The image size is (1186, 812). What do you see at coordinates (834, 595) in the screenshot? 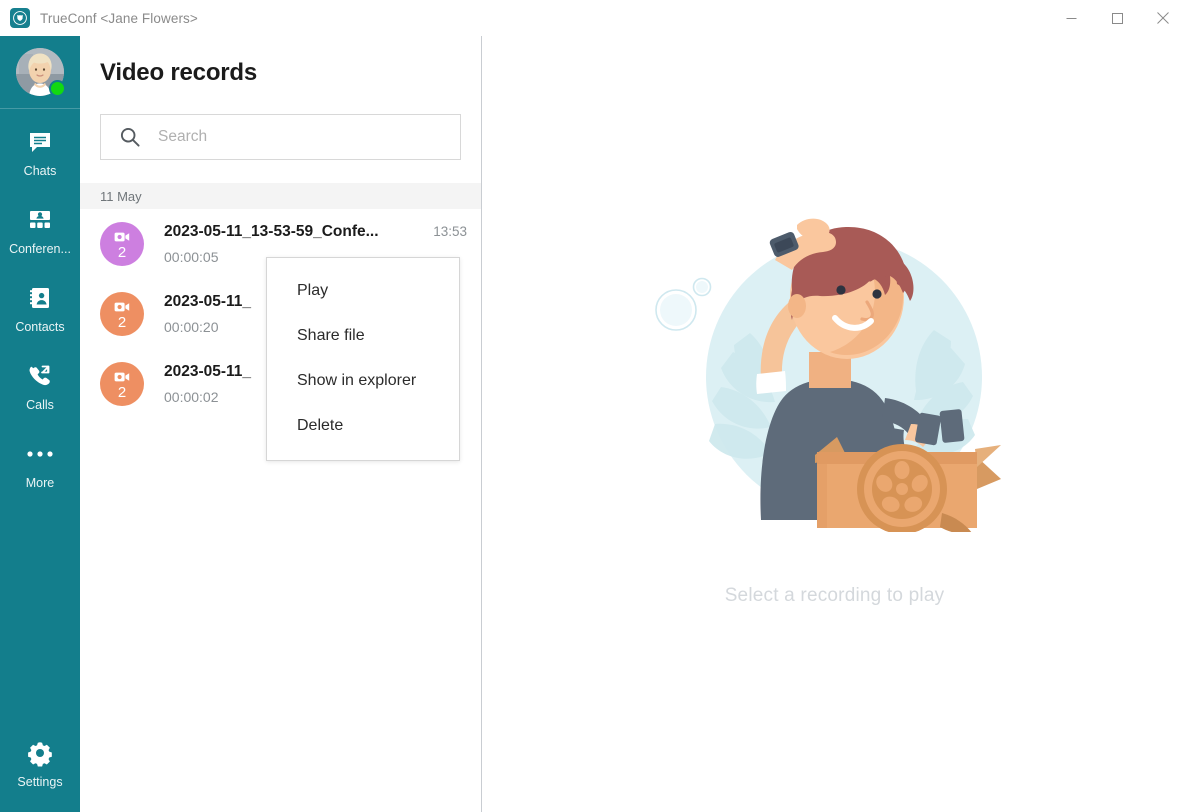
I see `empty-state-caption: Select a recording to play` at bounding box center [834, 595].